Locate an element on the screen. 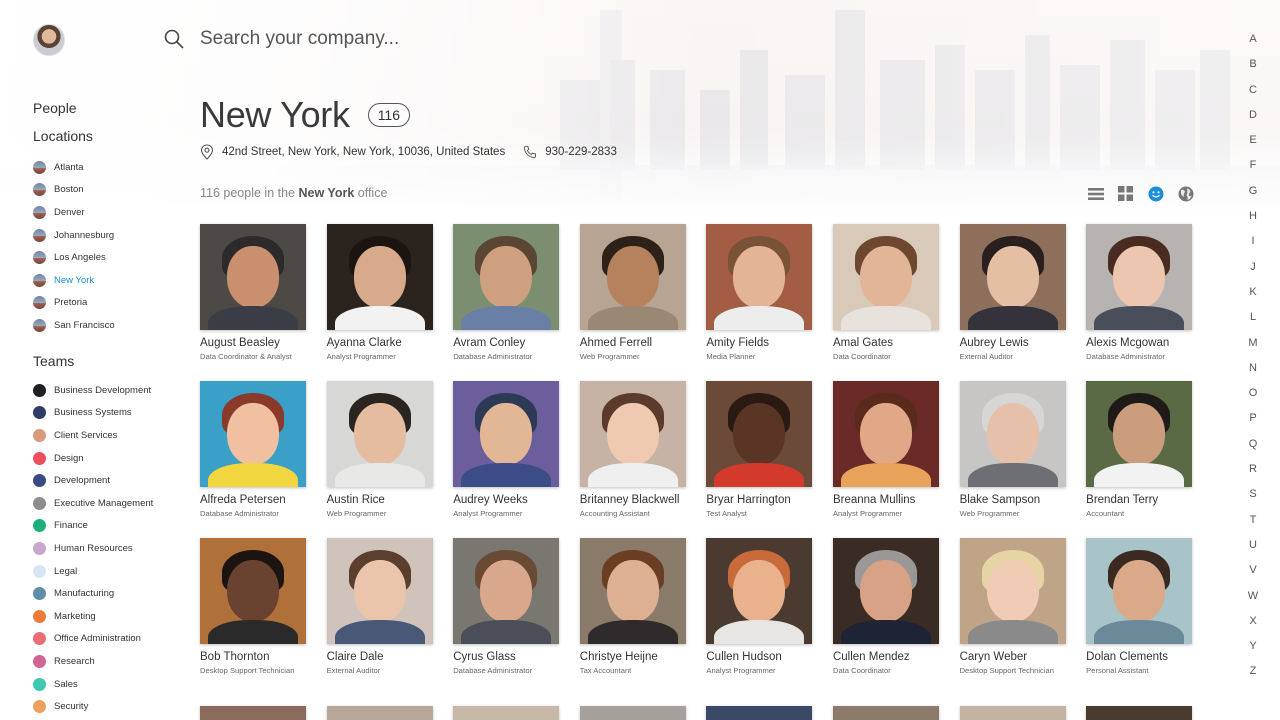 This screenshot has height=720, width=1280. person-name: Ayanna Clarke is located at coordinates (380, 343).